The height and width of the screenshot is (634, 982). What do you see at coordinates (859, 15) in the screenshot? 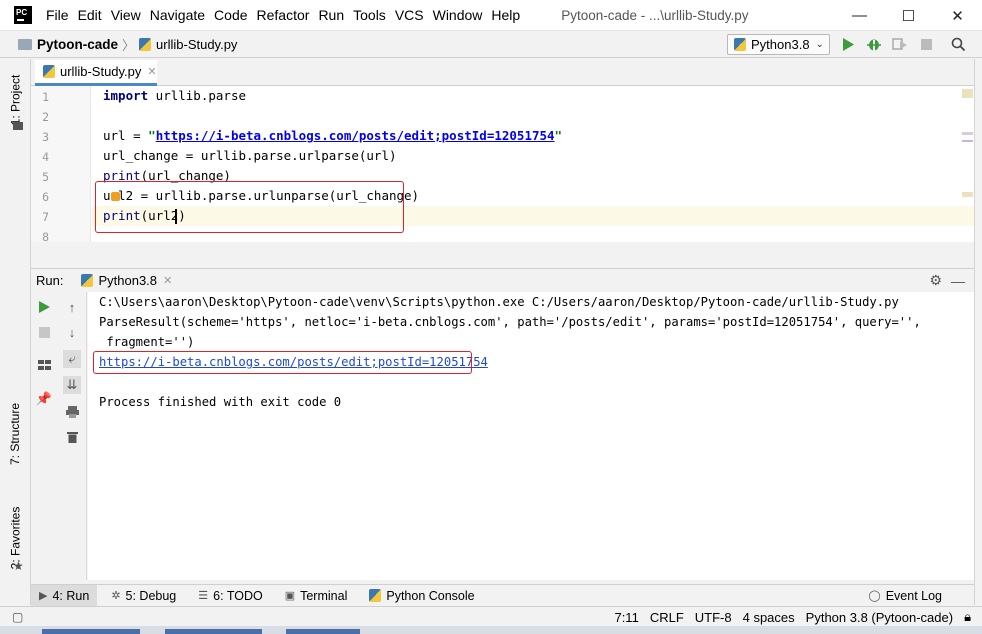
I see `minimize-window-button: —` at bounding box center [859, 15].